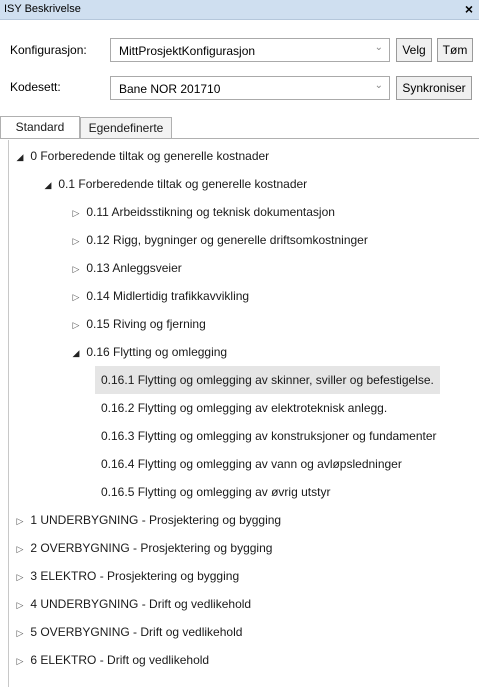  I want to click on tree-item-label: 4 UNDERBYGNING - Drift og vedlikehold, so click(141, 604).